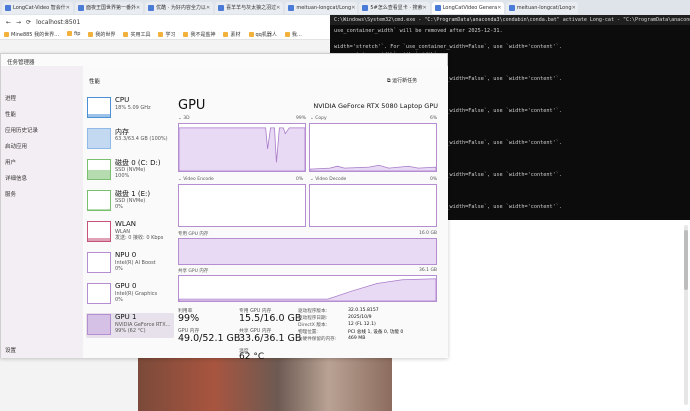 This screenshot has width=690, height=411. What do you see at coordinates (10, 194) in the screenshot?
I see `nav-services: 服务` at bounding box center [10, 194].